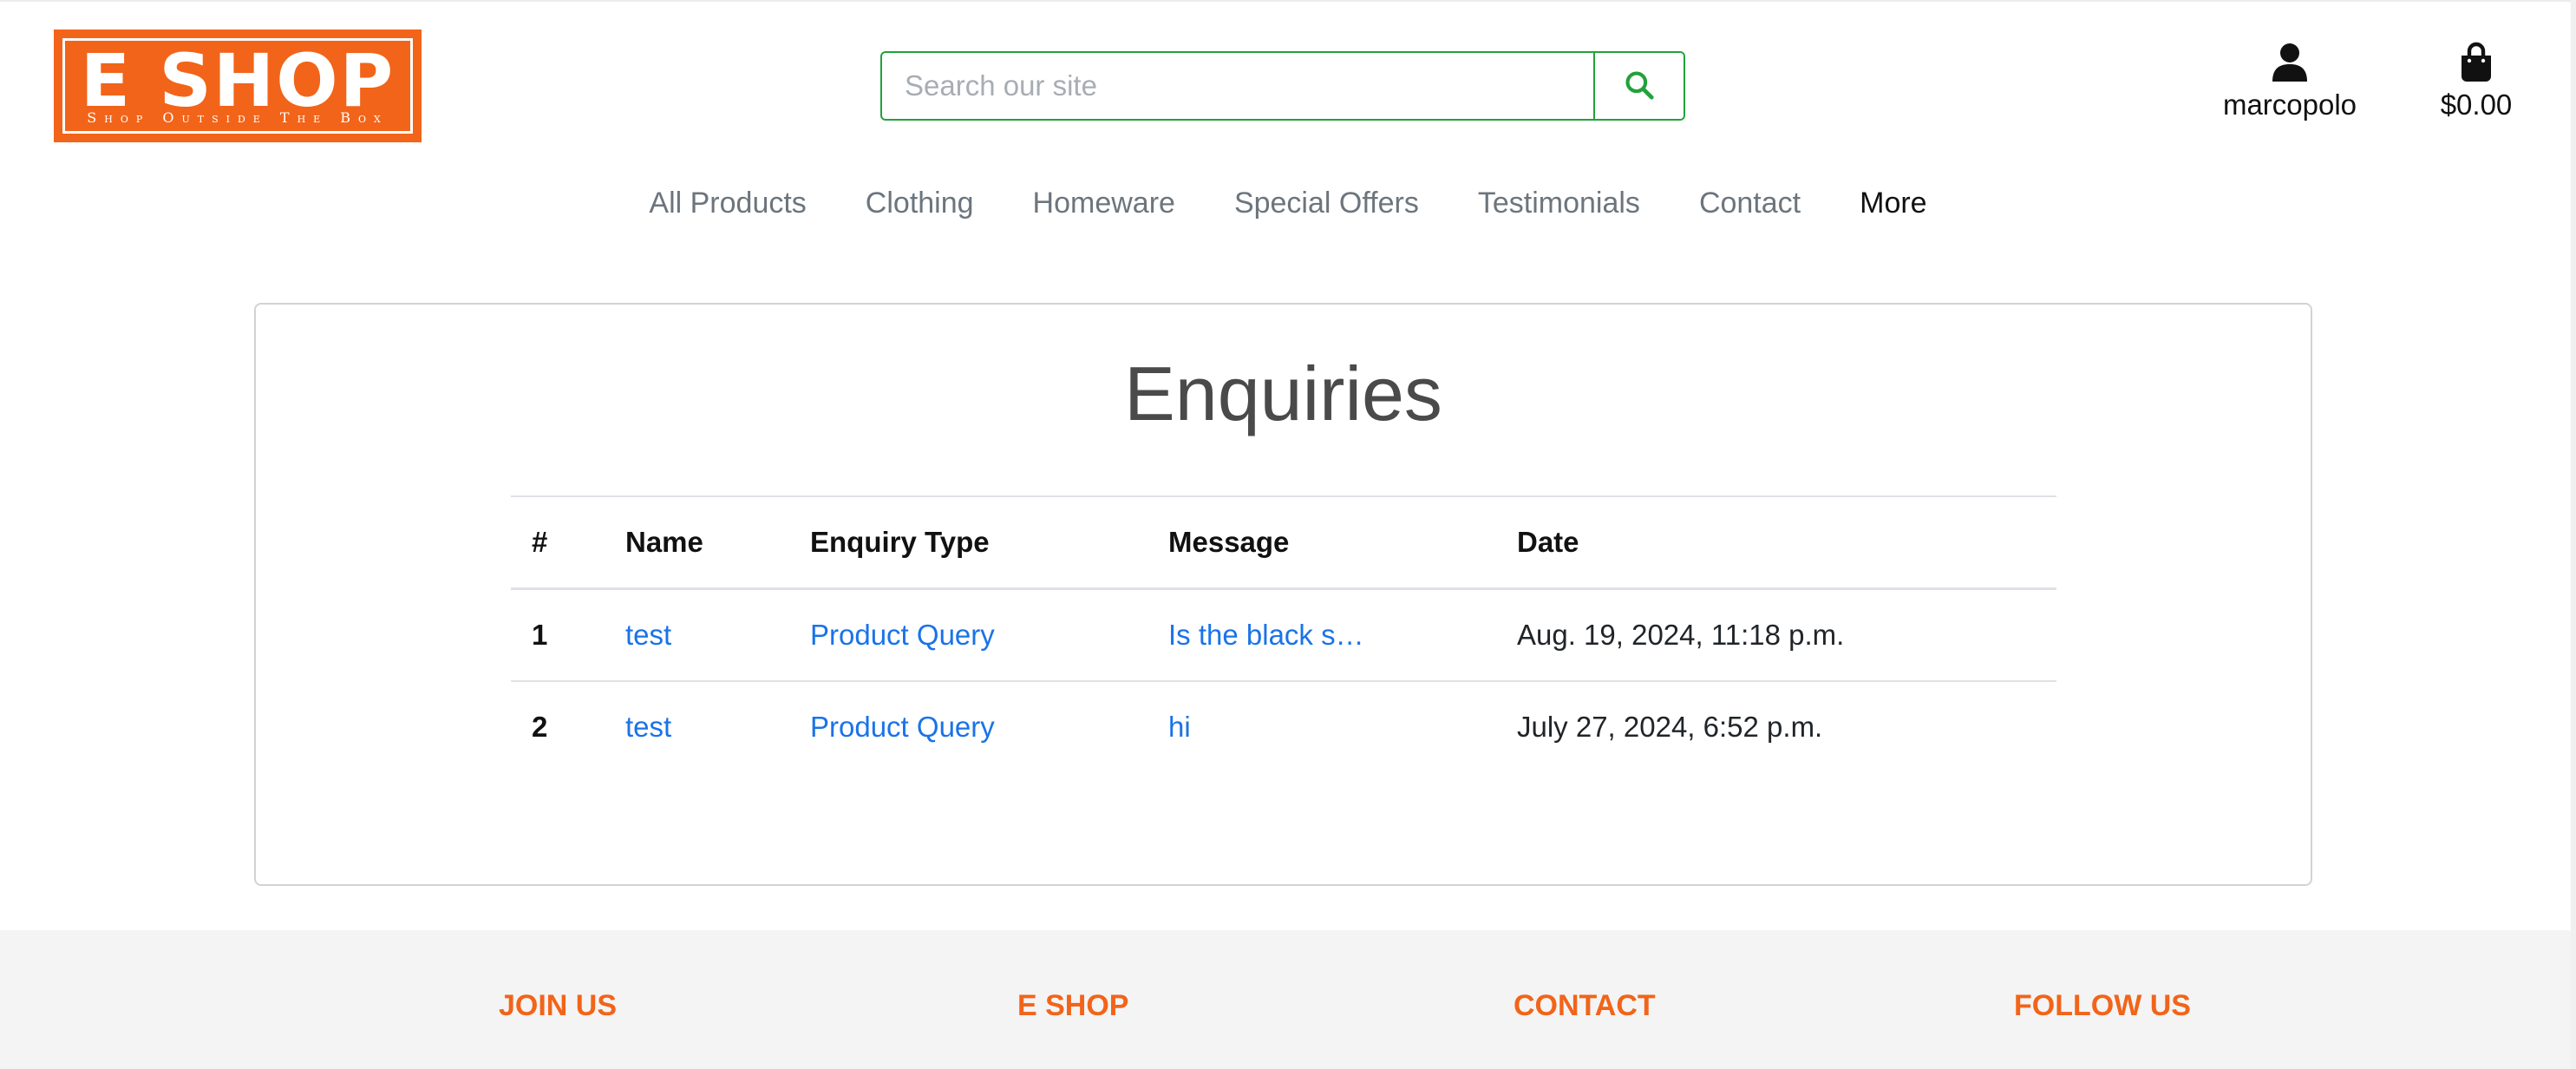  Describe the element at coordinates (1288, 1) in the screenshot. I see `top-border` at that location.